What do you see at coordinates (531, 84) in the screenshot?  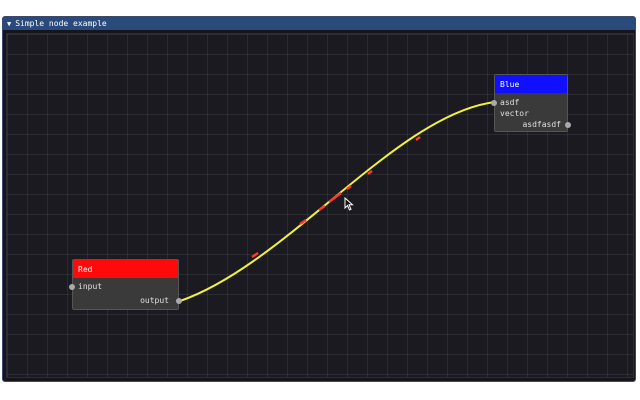 I see `node-blue-header: Blue` at bounding box center [531, 84].